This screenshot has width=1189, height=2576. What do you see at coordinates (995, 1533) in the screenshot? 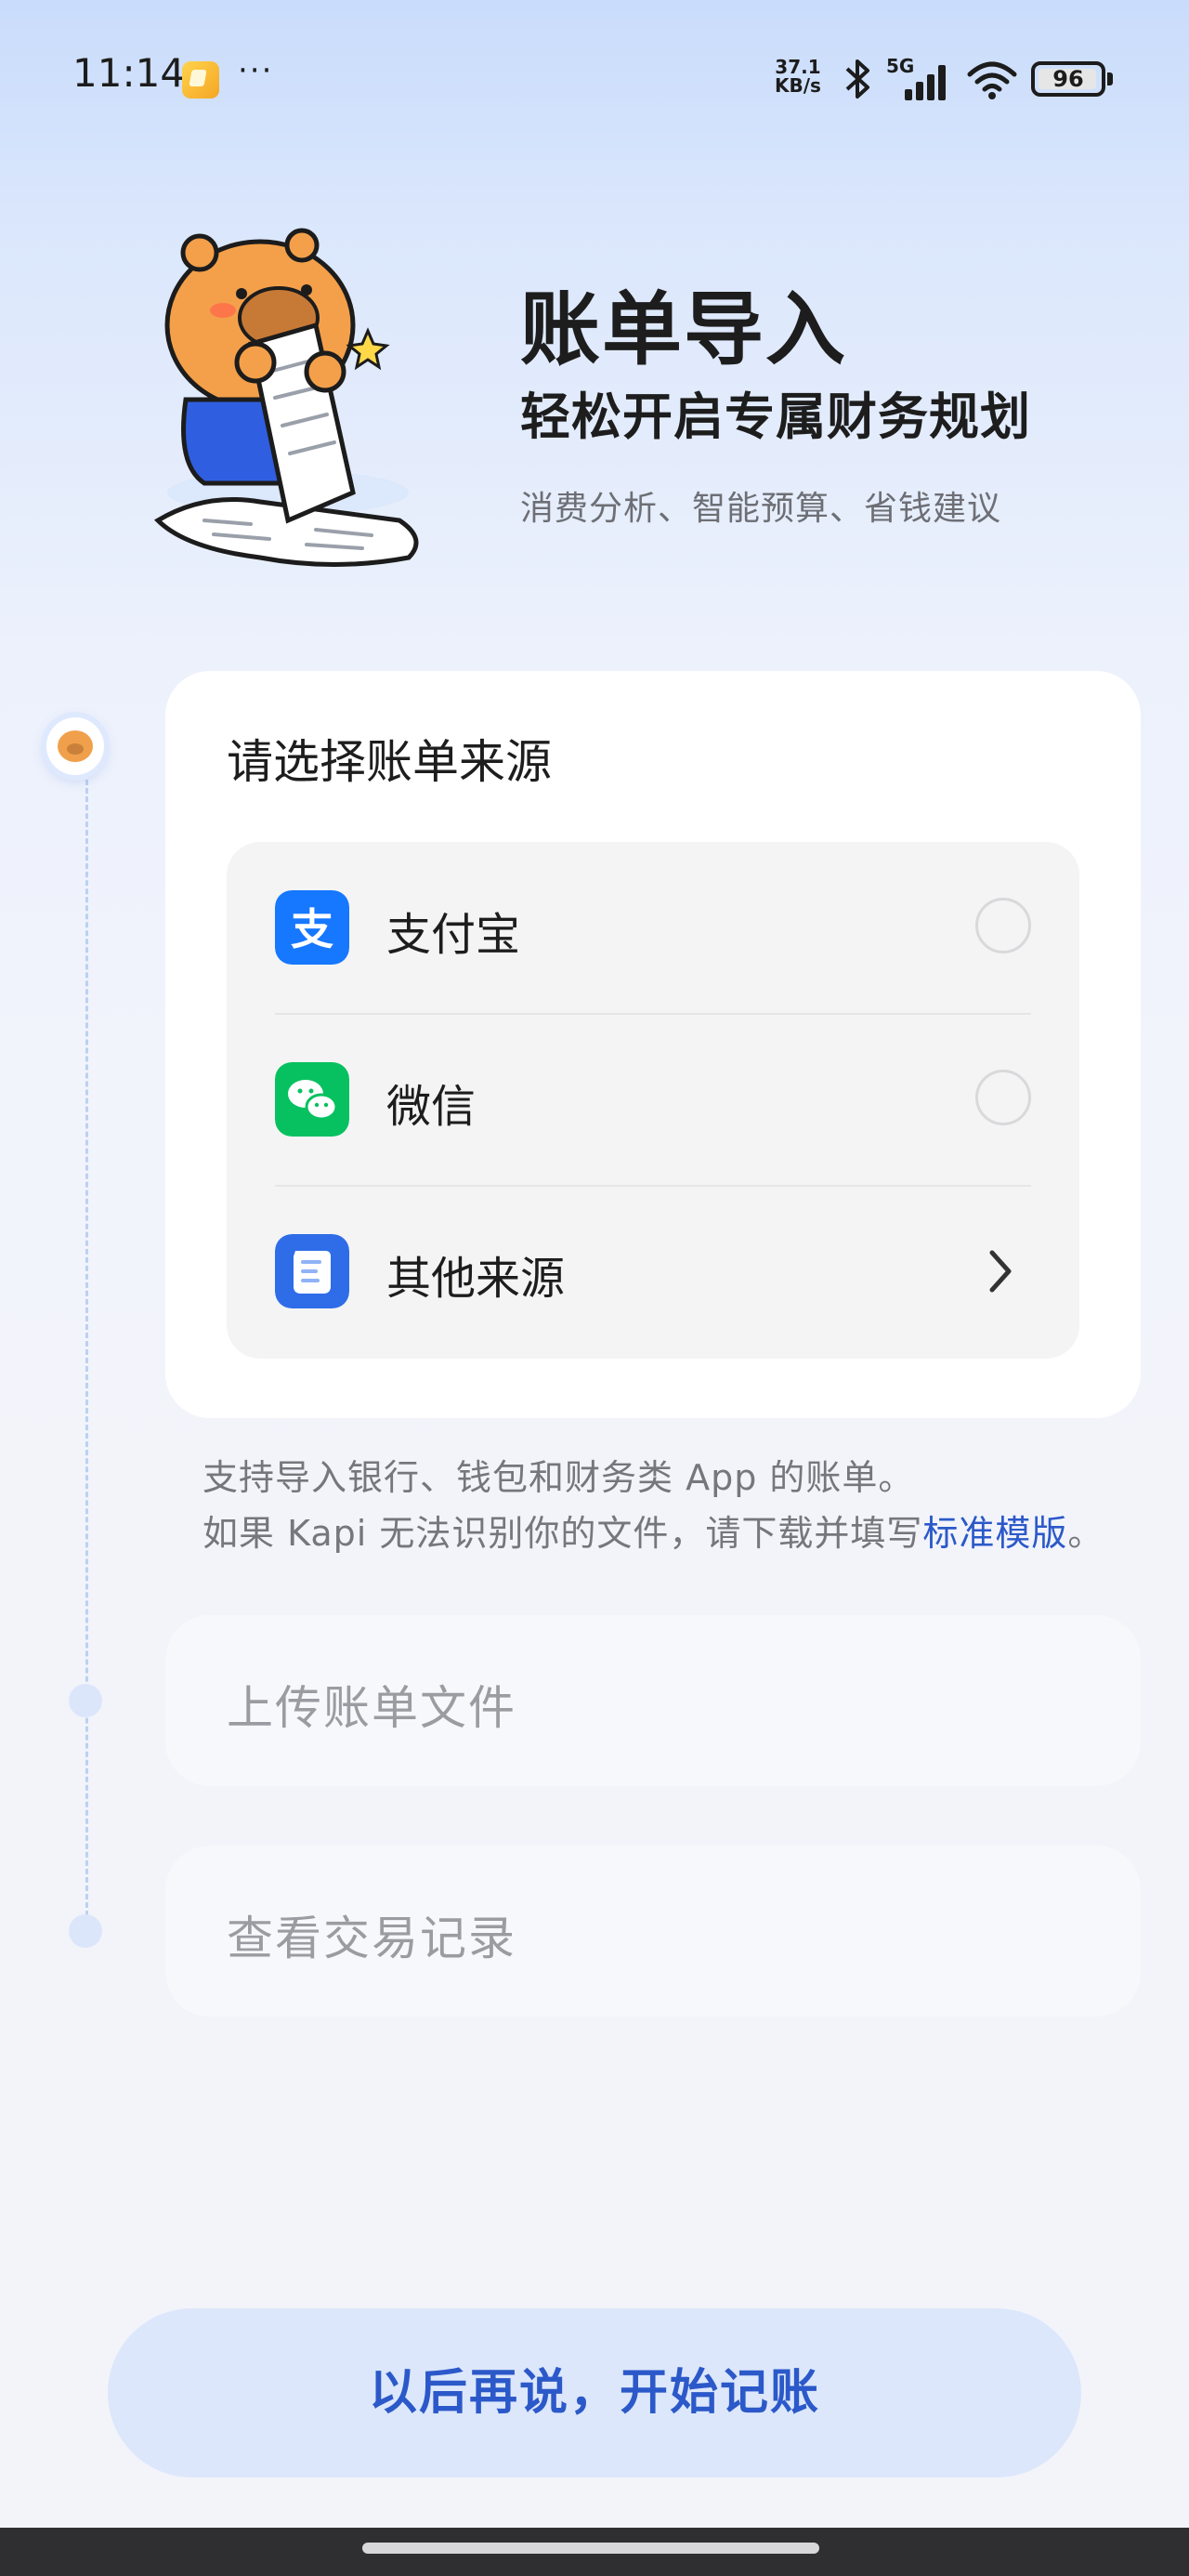
I see `standard-template-link: 标准模版` at bounding box center [995, 1533].